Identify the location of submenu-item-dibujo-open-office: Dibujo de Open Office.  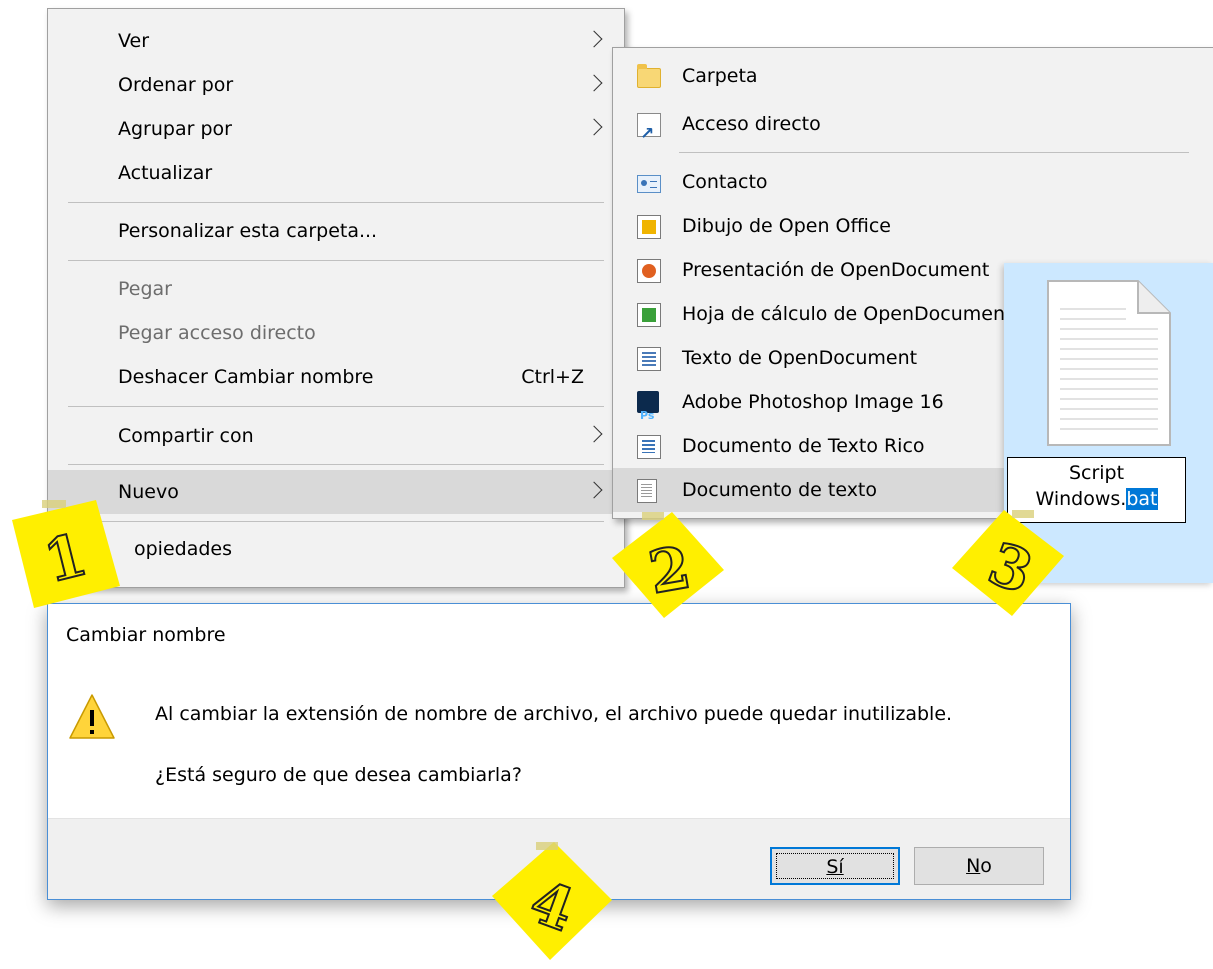
(913, 226).